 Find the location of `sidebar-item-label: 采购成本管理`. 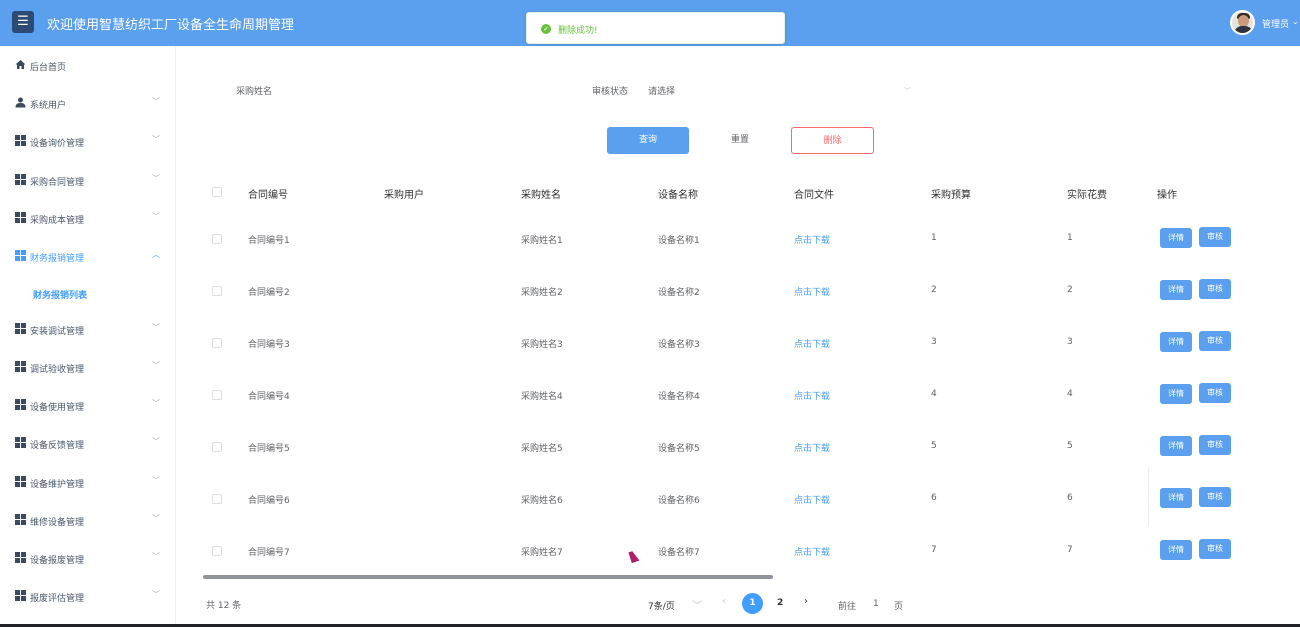

sidebar-item-label: 采购成本管理 is located at coordinates (57, 221).